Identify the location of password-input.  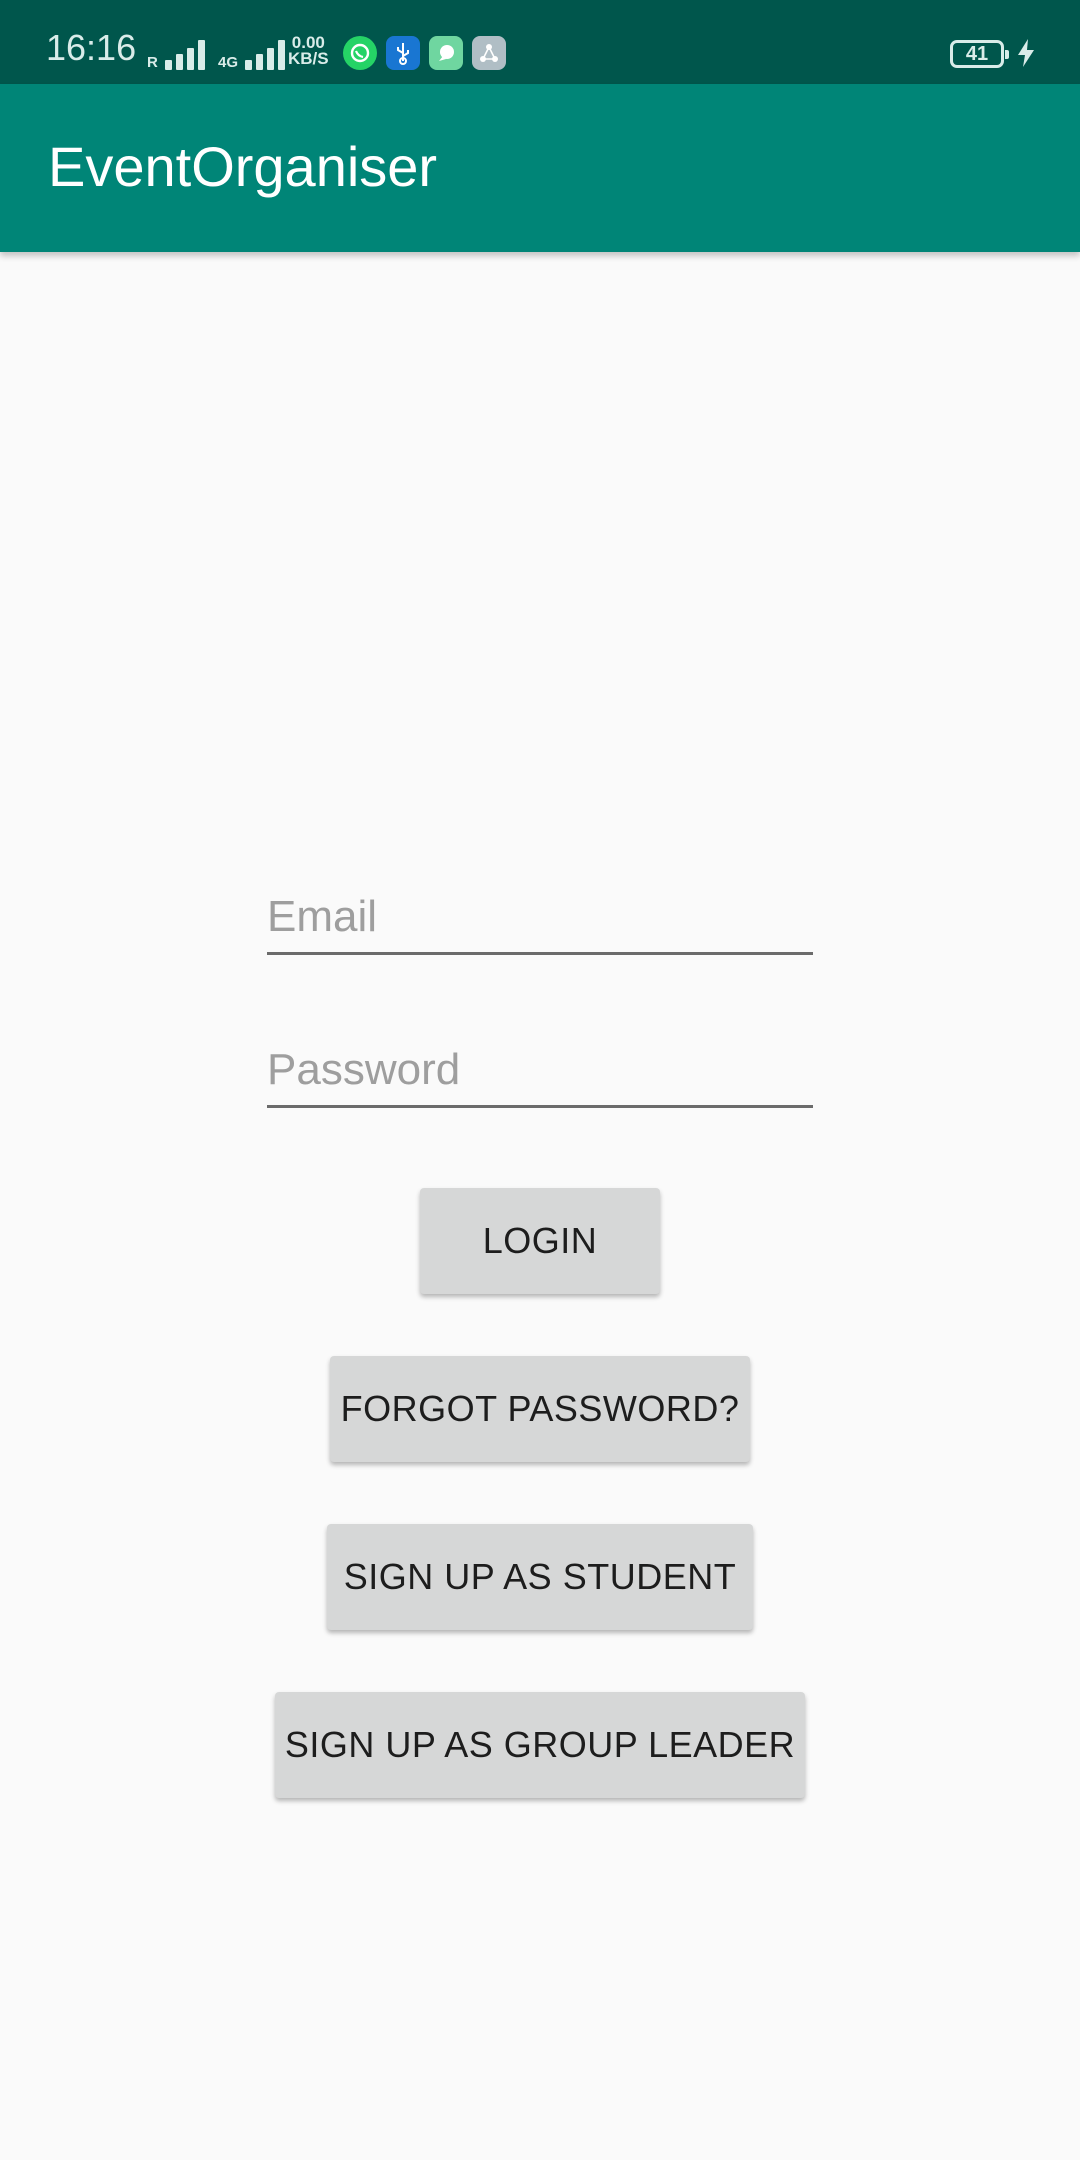
(540, 1070).